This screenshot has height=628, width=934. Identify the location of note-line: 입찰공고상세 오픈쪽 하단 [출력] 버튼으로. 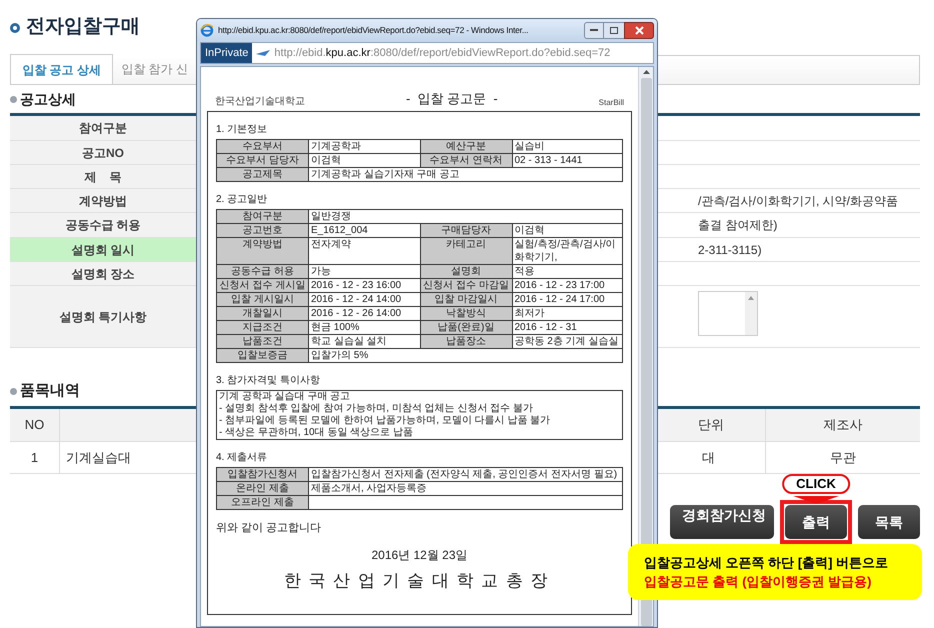
(767, 563).